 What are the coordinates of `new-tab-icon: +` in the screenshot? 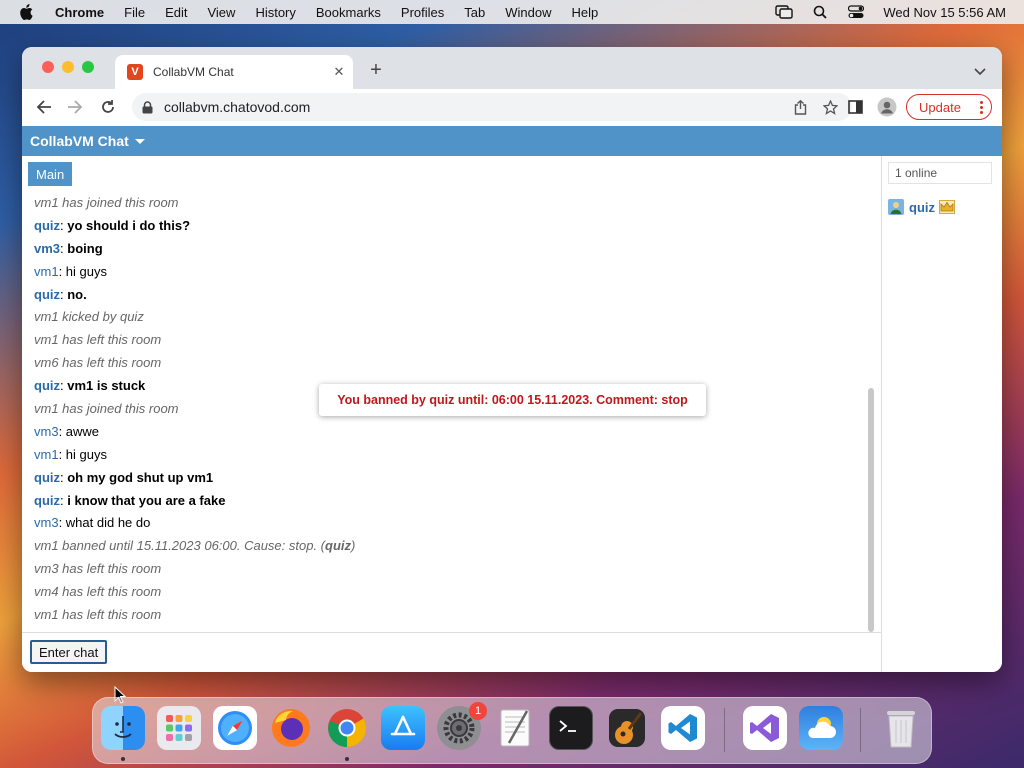 It's located at (376, 70).